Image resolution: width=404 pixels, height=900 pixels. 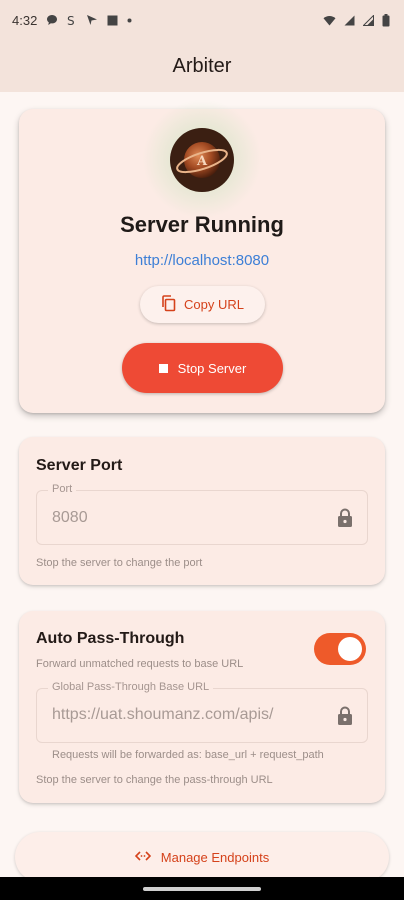 What do you see at coordinates (356, 20) in the screenshot?
I see `status-bar-right` at bounding box center [356, 20].